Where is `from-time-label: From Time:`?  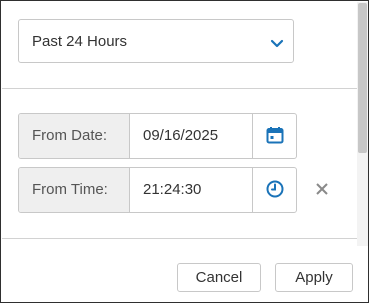
from-time-label: From Time: is located at coordinates (74, 190).